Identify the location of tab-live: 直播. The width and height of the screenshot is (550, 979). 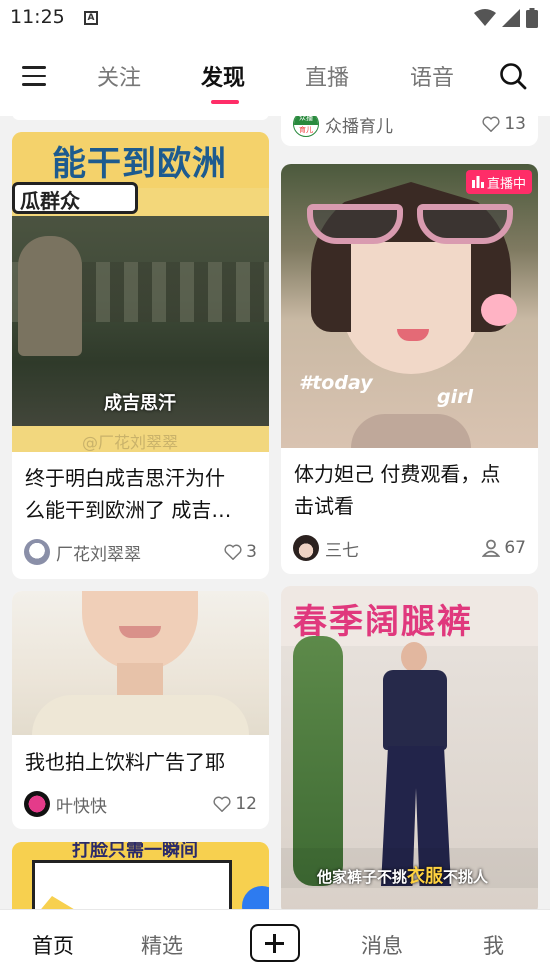
(327, 76).